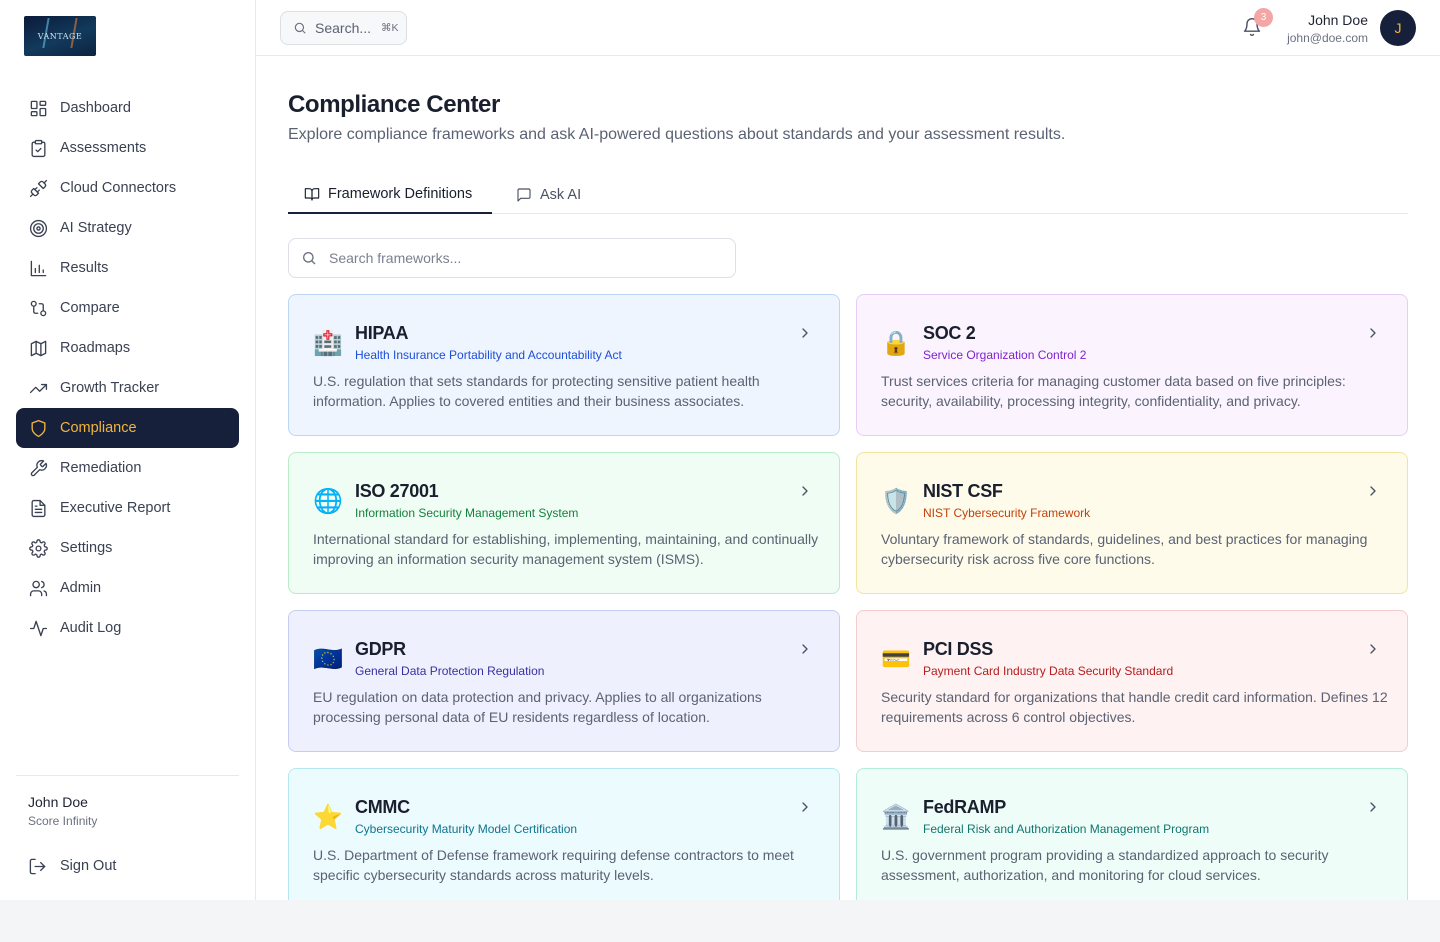  Describe the element at coordinates (90, 308) in the screenshot. I see `sidebar-item-label: Compare` at that location.